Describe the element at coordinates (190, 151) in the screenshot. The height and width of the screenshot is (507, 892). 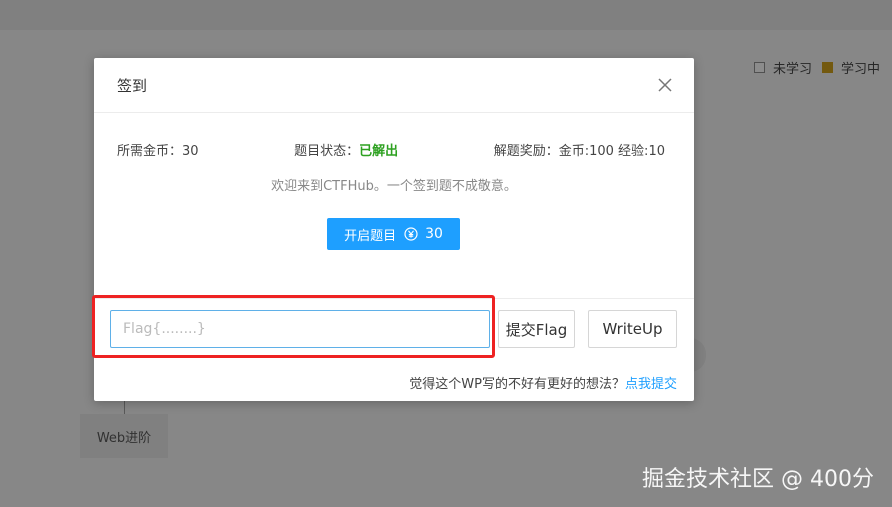
I see `required-coins-value: 30` at that location.